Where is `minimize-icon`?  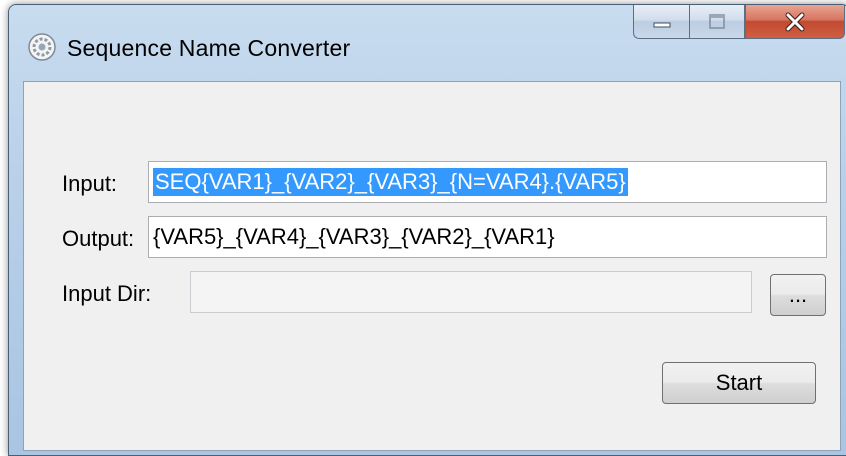
minimize-icon is located at coordinates (661, 24).